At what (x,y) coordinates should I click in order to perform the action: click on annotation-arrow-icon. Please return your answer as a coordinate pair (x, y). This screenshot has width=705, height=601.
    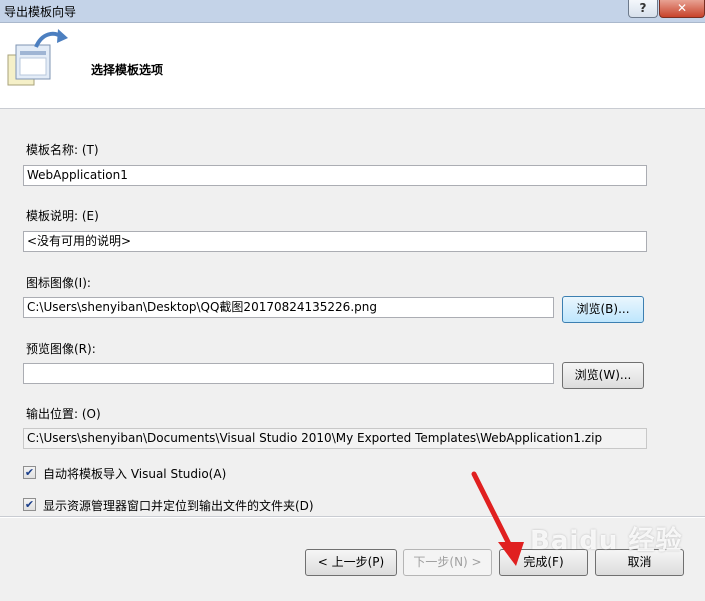
    Looking at the image, I should click on (497, 518).